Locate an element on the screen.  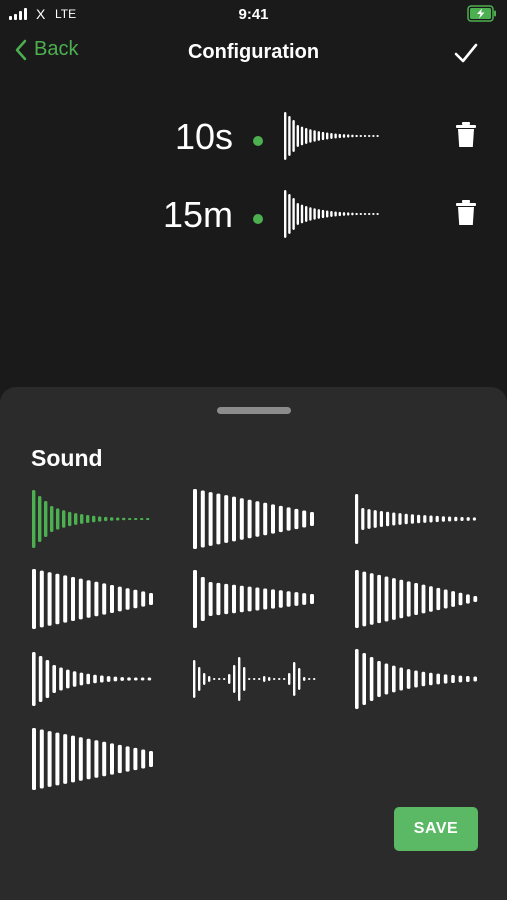
save-button: SAVE is located at coordinates (436, 829).